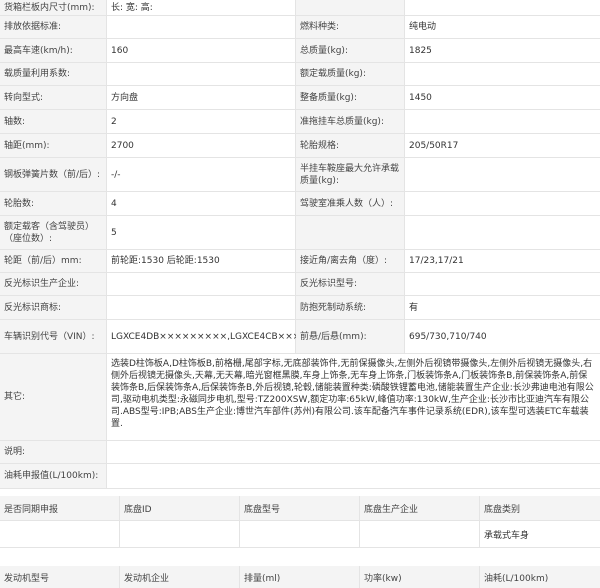 Image resolution: width=600 pixels, height=588 pixels. I want to click on engine-header-2: 排量(ml), so click(300, 577).